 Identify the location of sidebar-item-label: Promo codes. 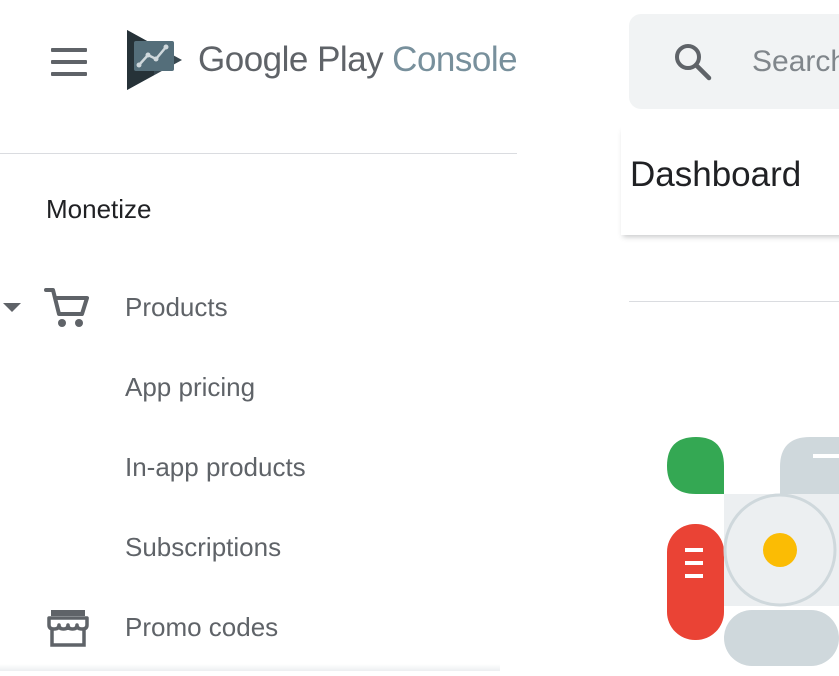
(202, 627).